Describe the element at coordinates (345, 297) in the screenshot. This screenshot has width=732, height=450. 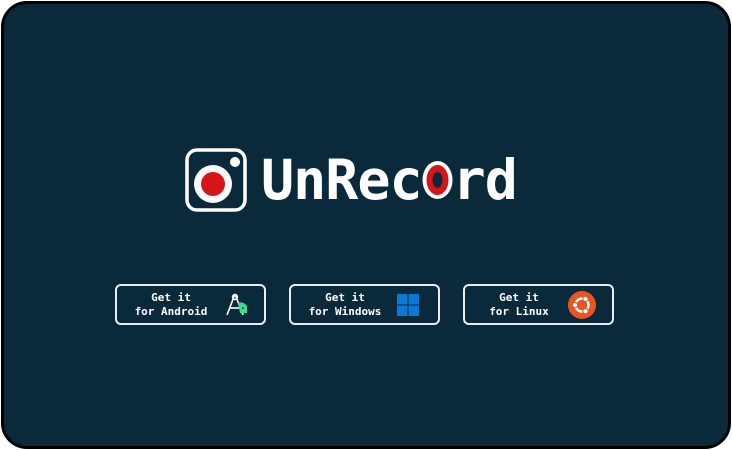
I see `windows-button-line1: Get it` at that location.